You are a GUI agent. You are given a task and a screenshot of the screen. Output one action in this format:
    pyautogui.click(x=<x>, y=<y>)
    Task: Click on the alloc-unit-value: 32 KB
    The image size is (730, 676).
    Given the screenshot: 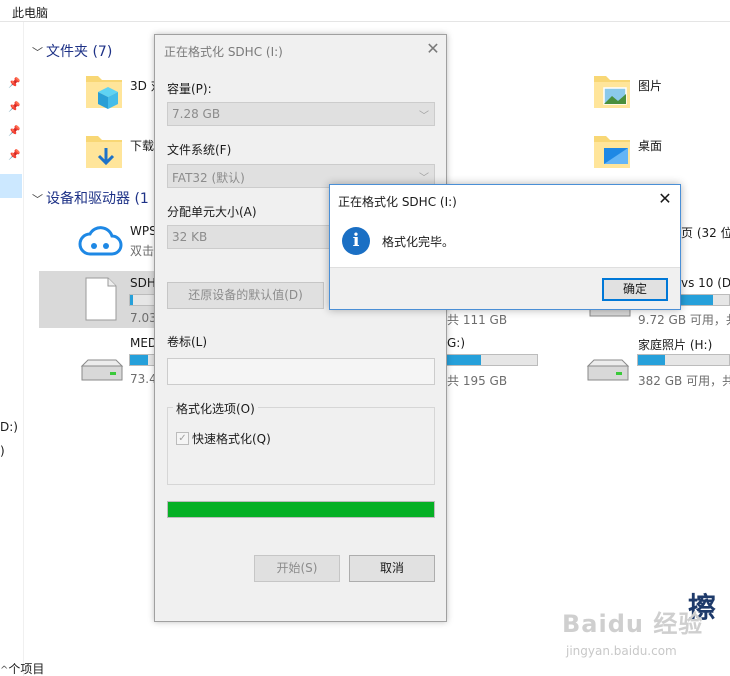 What is the action you would take?
    pyautogui.click(x=190, y=237)
    